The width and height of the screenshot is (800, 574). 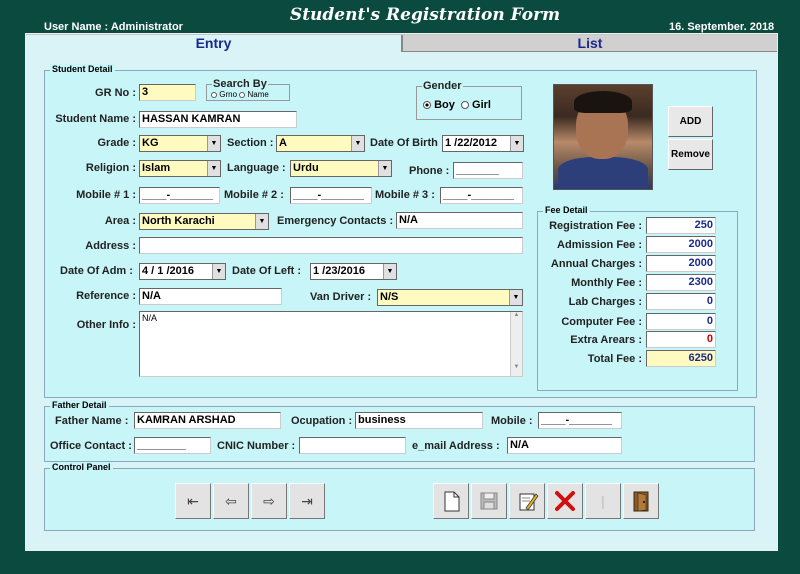 I want to click on gender-boy-label: Boy, so click(x=444, y=105).